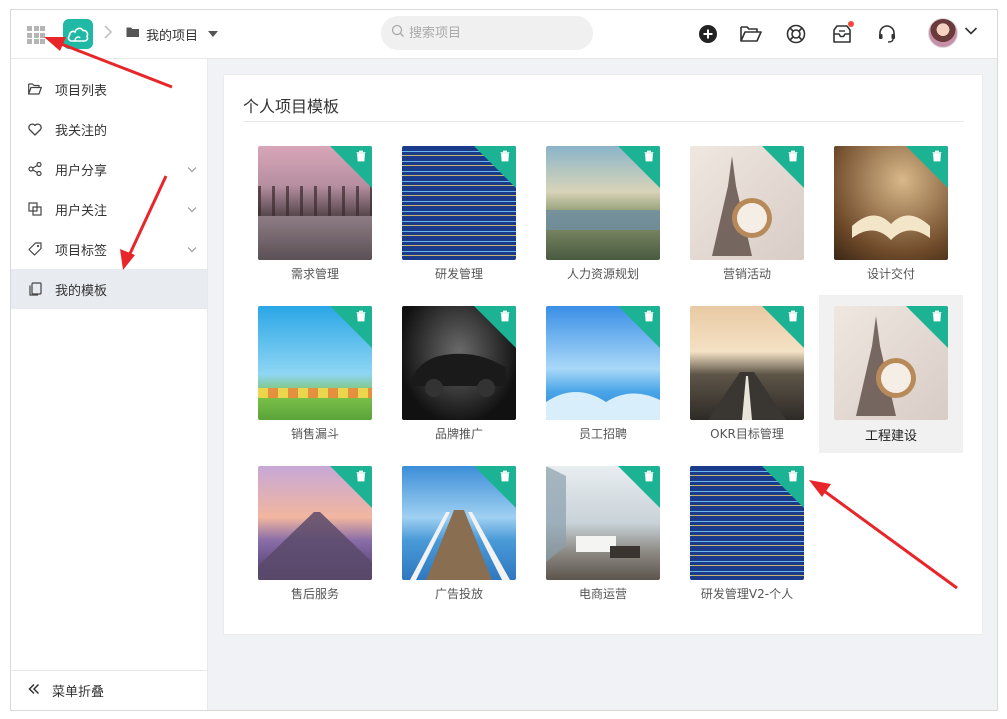  What do you see at coordinates (109, 249) in the screenshot?
I see `sidebar-item-project-tags: 项目标签` at bounding box center [109, 249].